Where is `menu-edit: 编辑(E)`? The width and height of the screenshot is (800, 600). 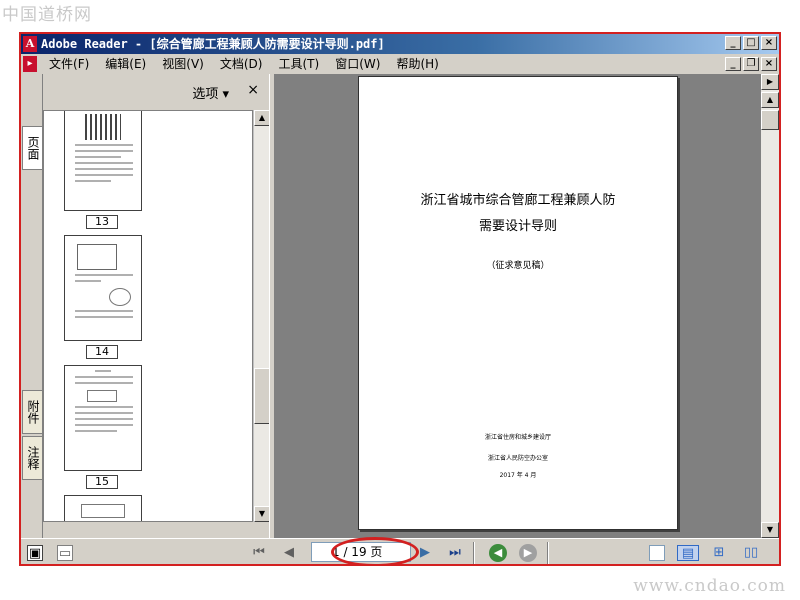 menu-edit: 编辑(E) is located at coordinates (125, 64).